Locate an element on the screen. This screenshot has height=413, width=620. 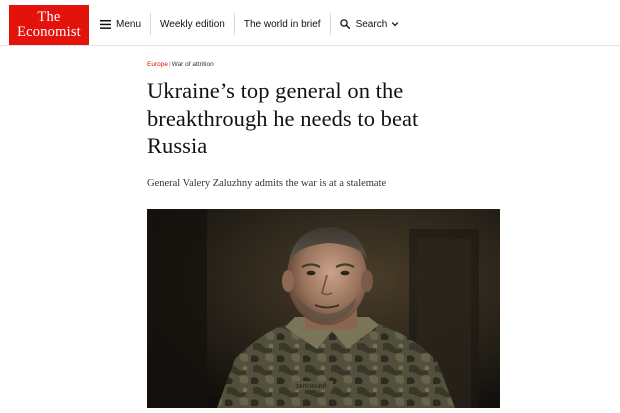
section-link: Europe is located at coordinates (157, 64).